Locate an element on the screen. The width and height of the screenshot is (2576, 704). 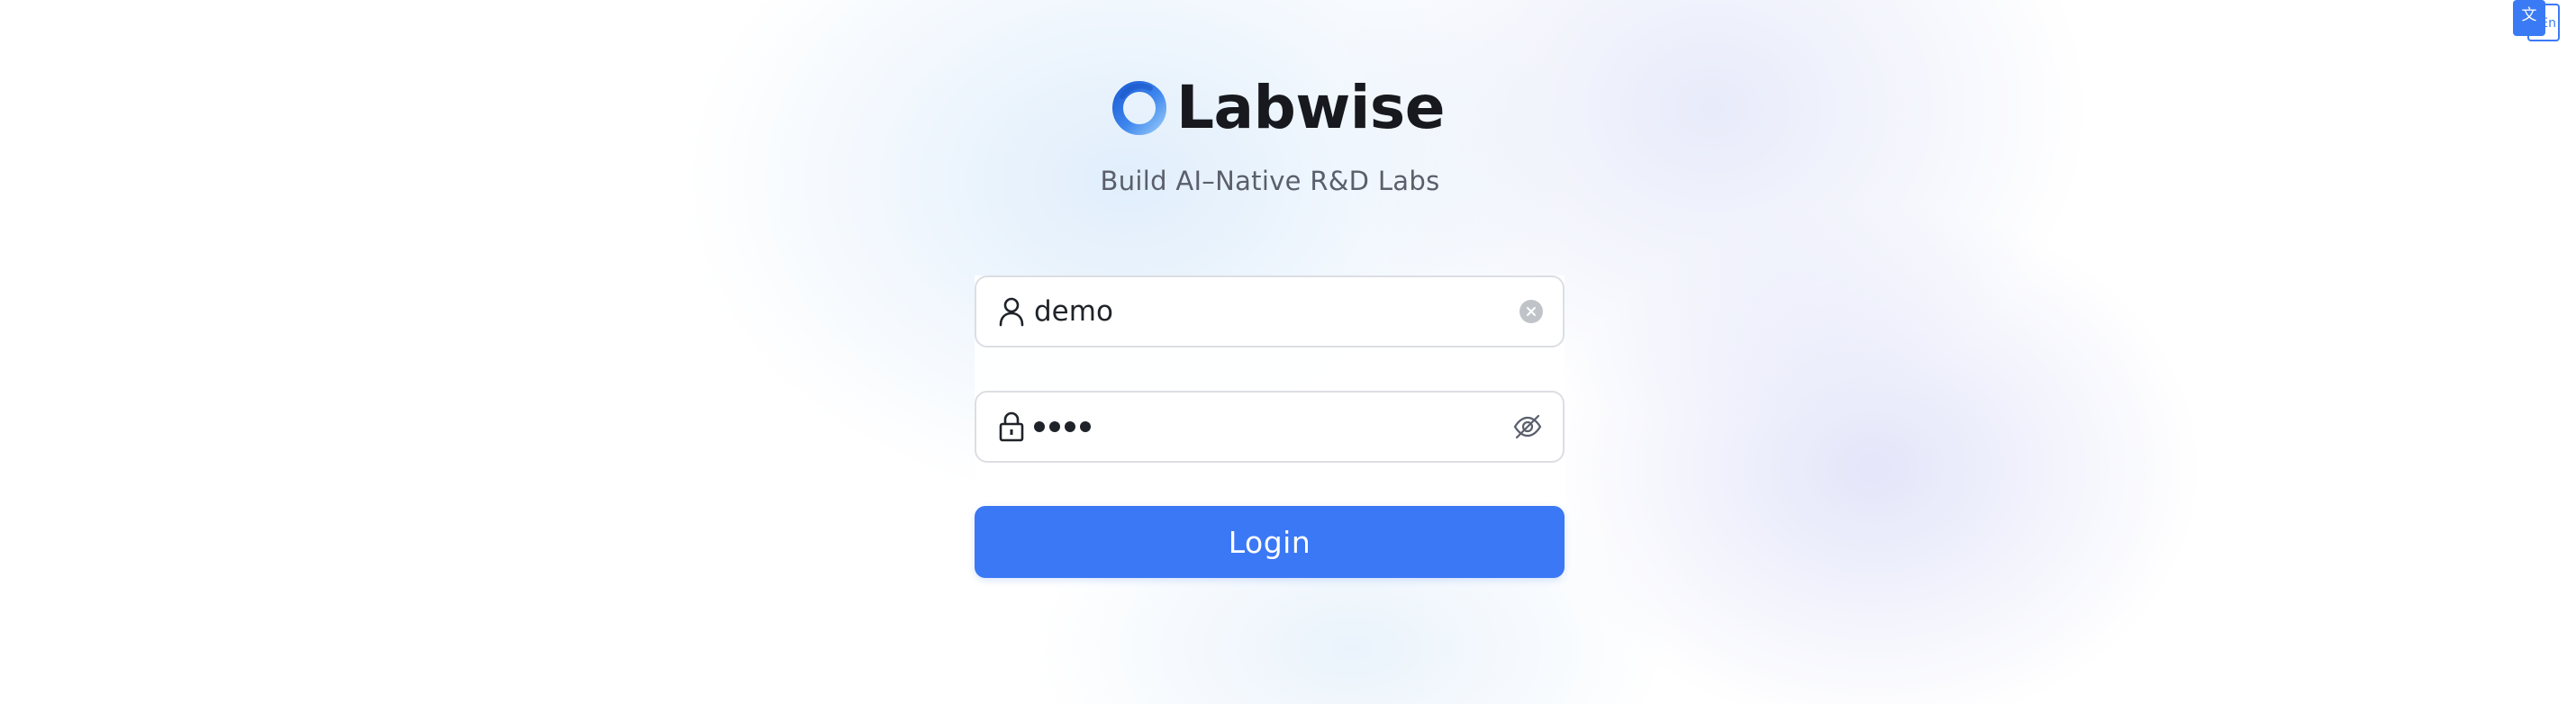
login-button: Login is located at coordinates (1270, 542).